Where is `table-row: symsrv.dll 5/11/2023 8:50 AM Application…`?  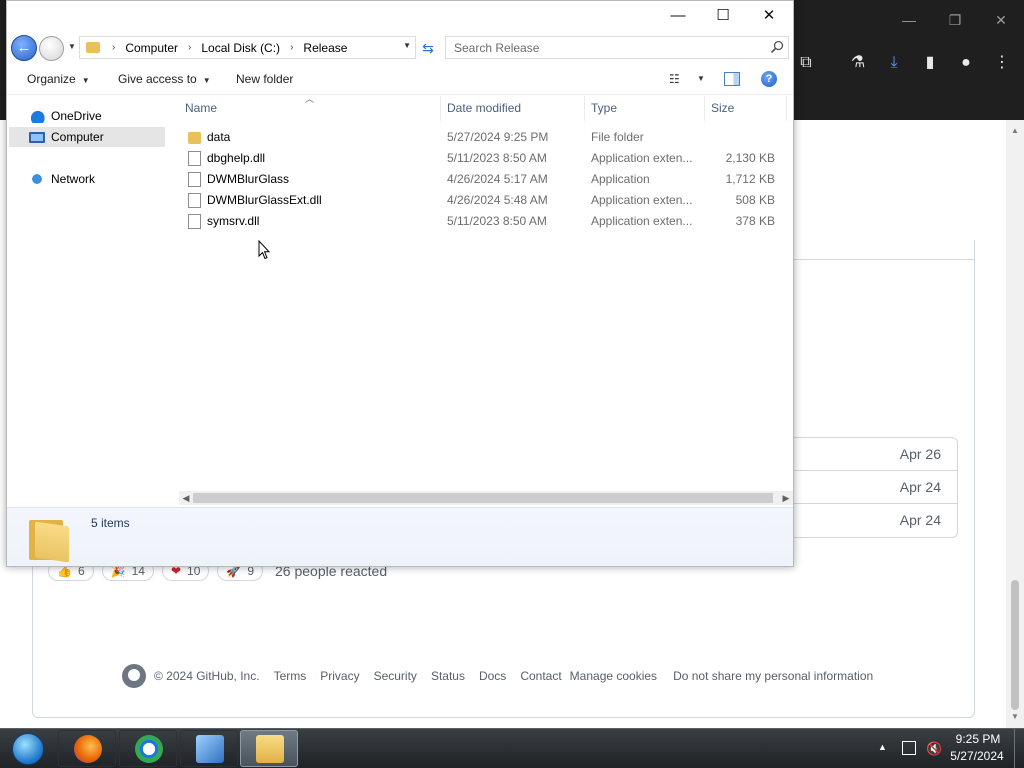 table-row: symsrv.dll 5/11/2023 8:50 AM Application… is located at coordinates (486, 221).